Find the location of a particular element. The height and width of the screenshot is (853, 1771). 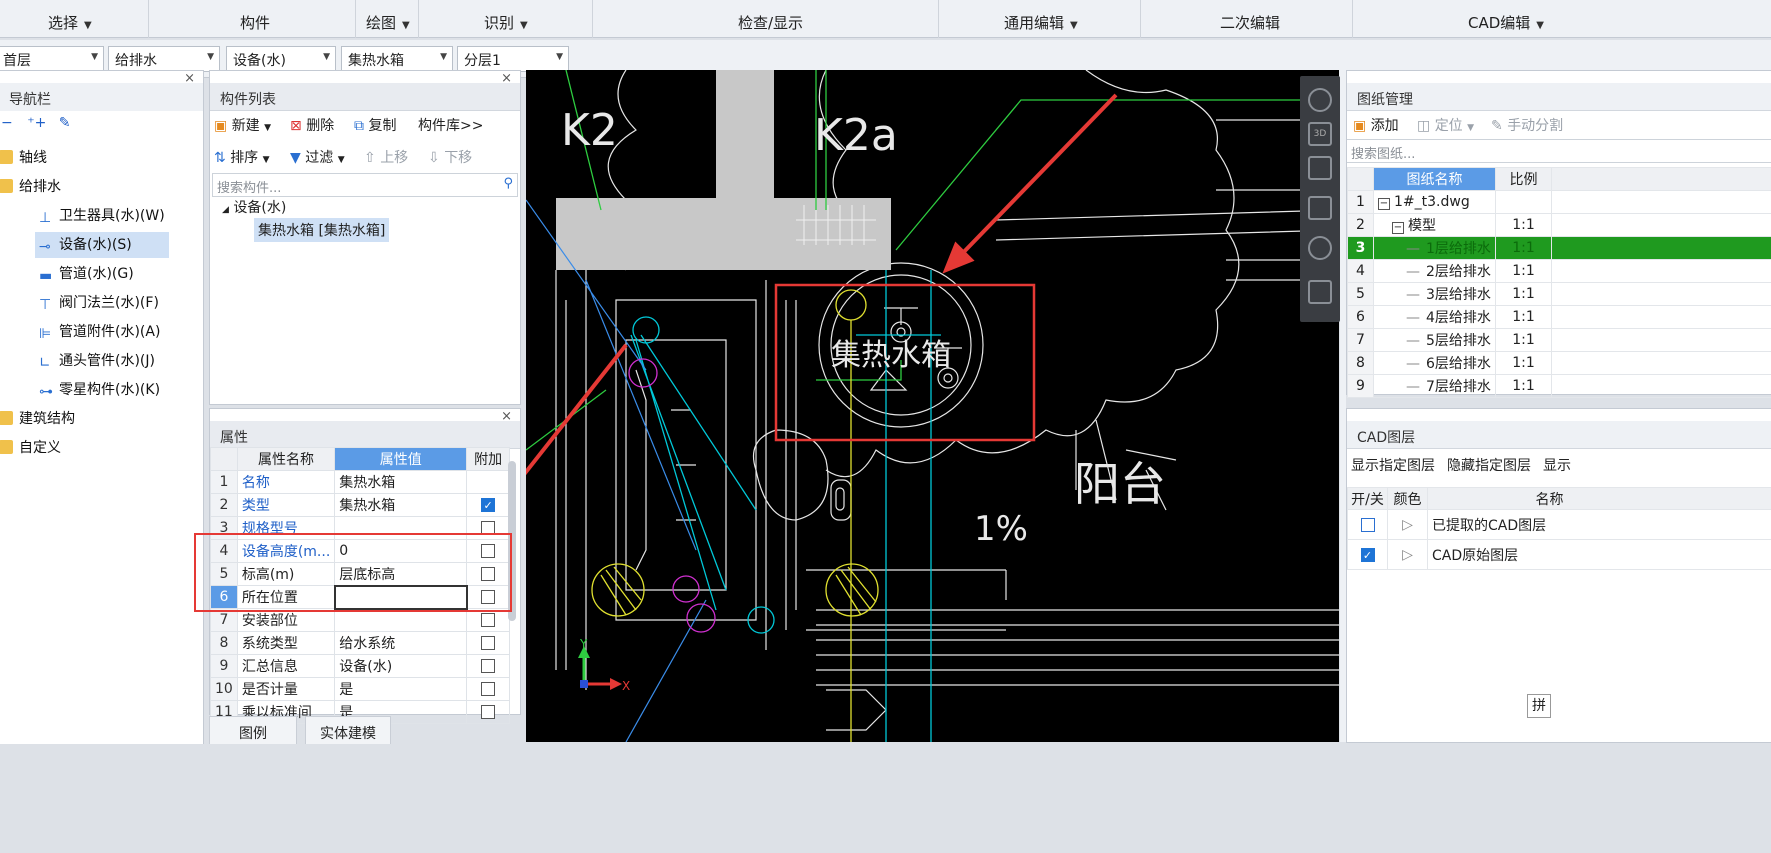

sort-button: ⇅ 排序 ▼ is located at coordinates (242, 157).